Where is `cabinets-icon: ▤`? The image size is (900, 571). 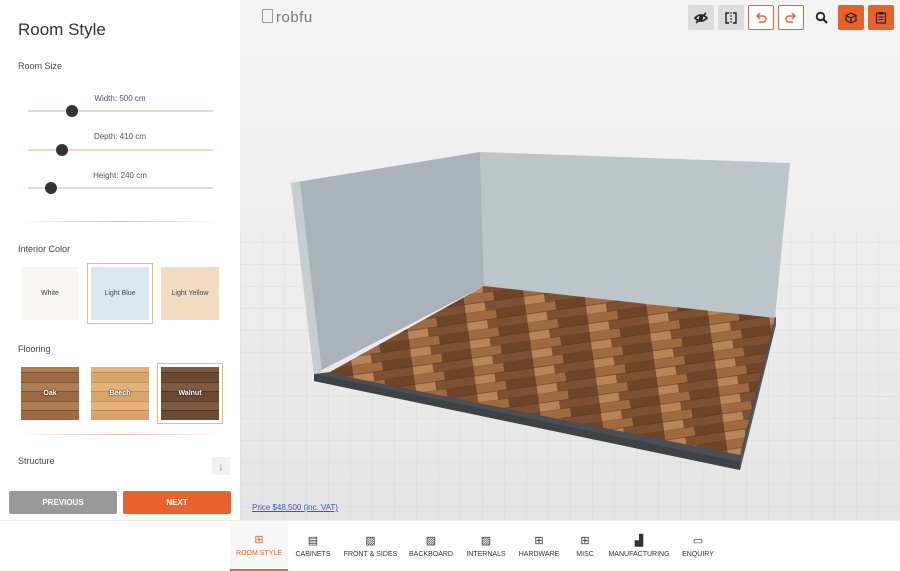
cabinets-icon: ▤ is located at coordinates (313, 541).